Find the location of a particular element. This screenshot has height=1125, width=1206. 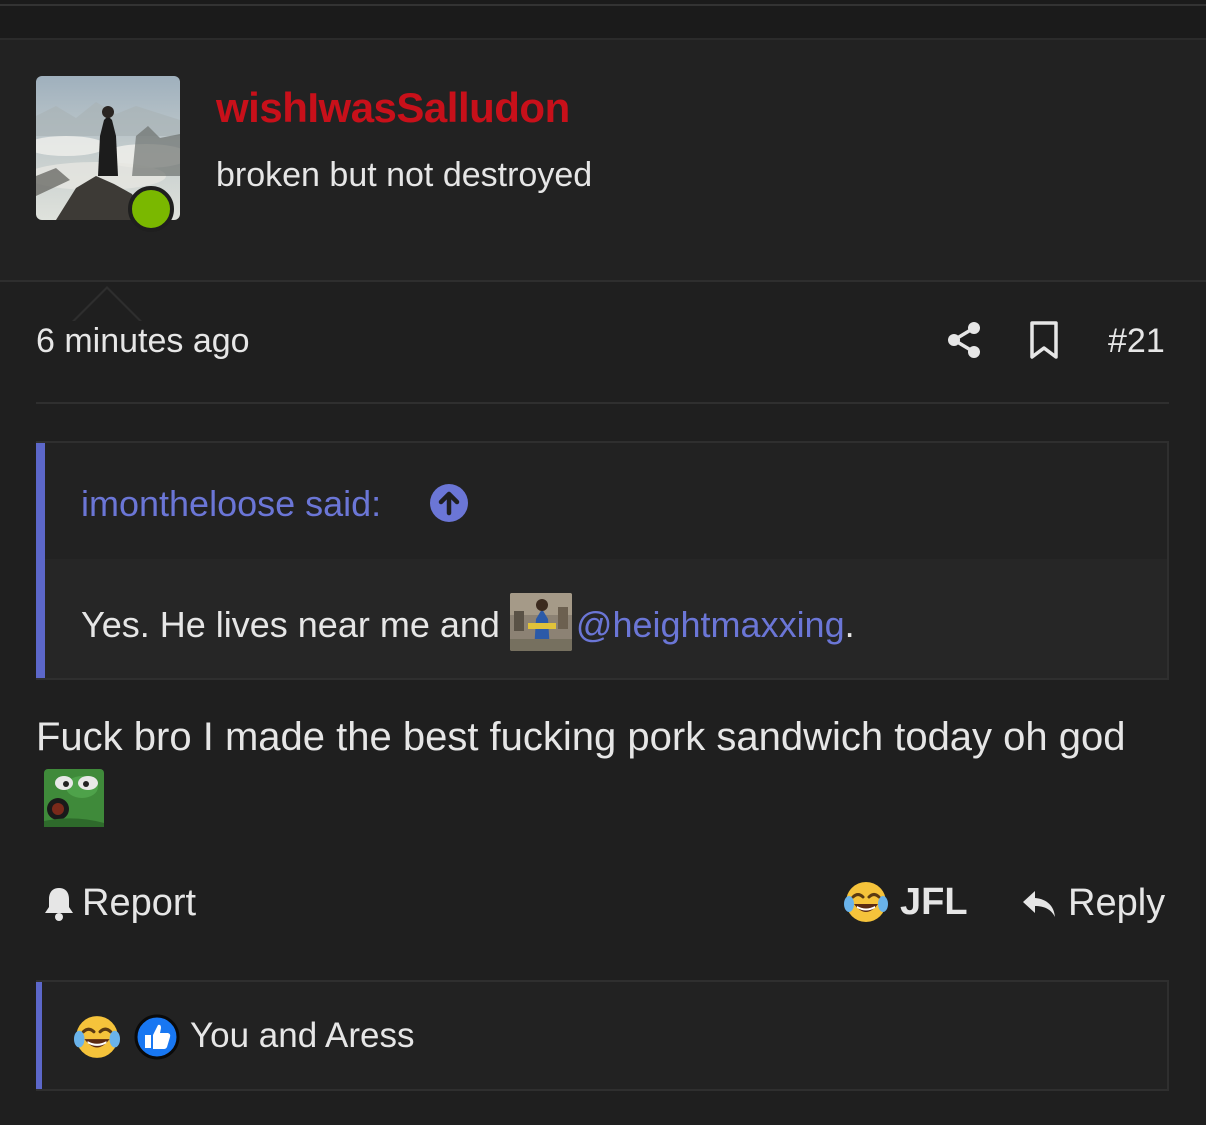

reply-label: Reply is located at coordinates (1117, 903).